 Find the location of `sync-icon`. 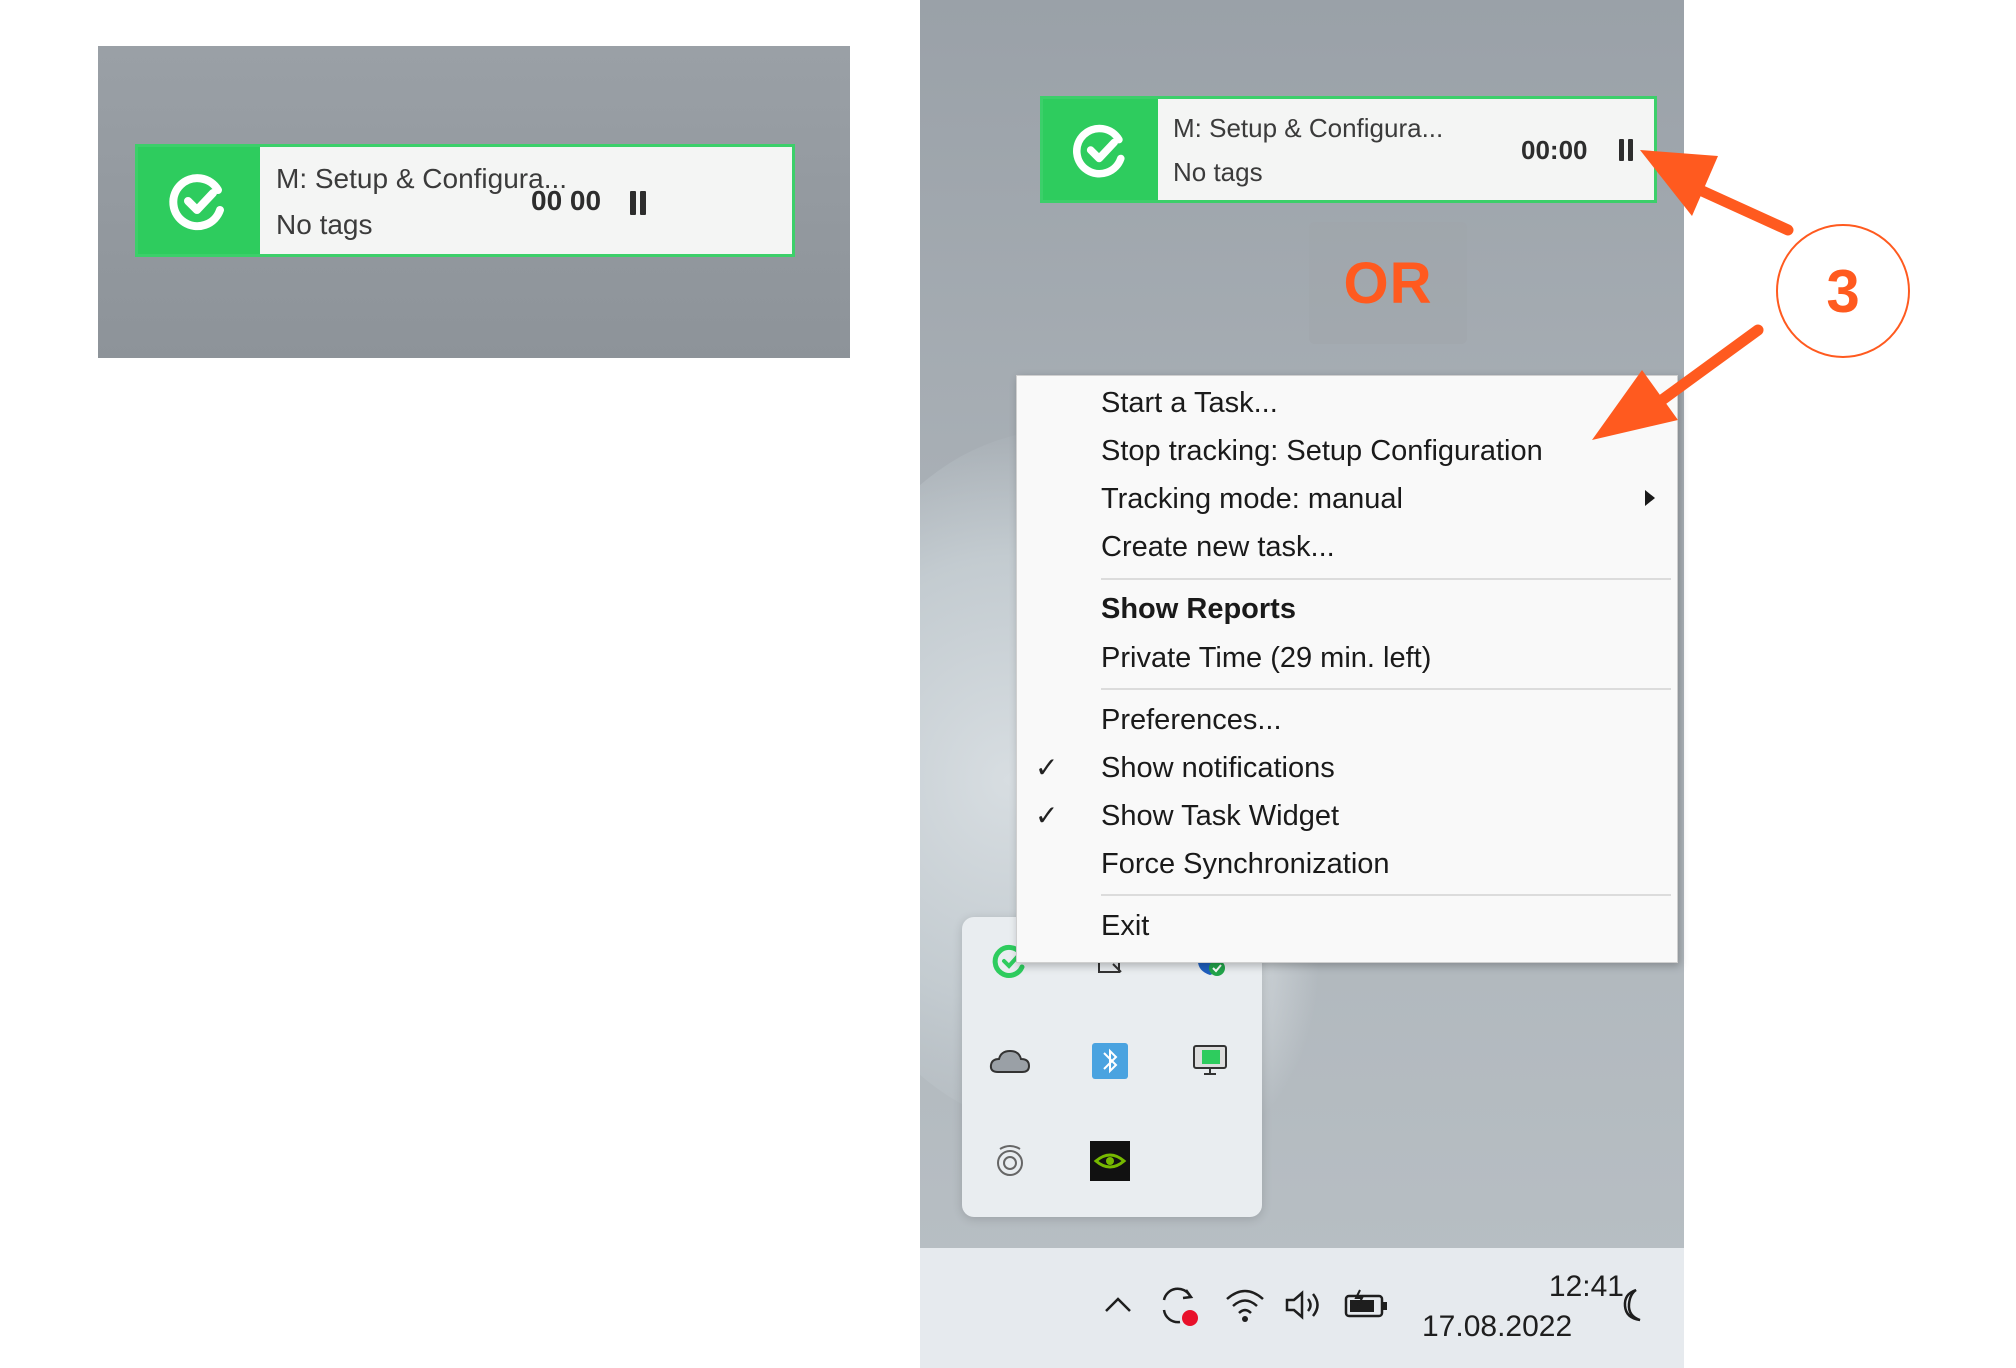

sync-icon is located at coordinates (1178, 1305).